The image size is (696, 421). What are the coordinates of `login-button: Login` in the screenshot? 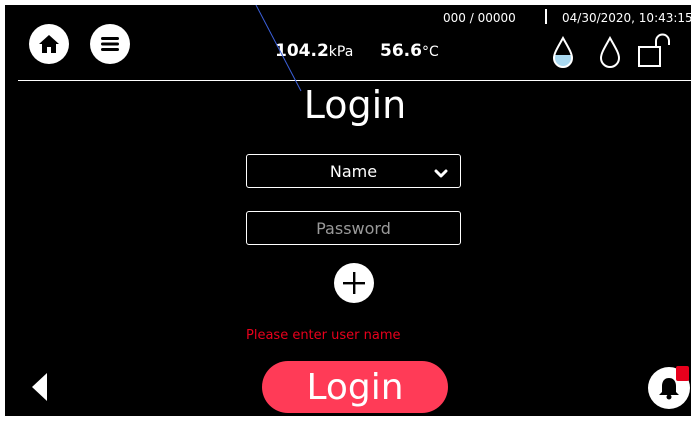 It's located at (355, 387).